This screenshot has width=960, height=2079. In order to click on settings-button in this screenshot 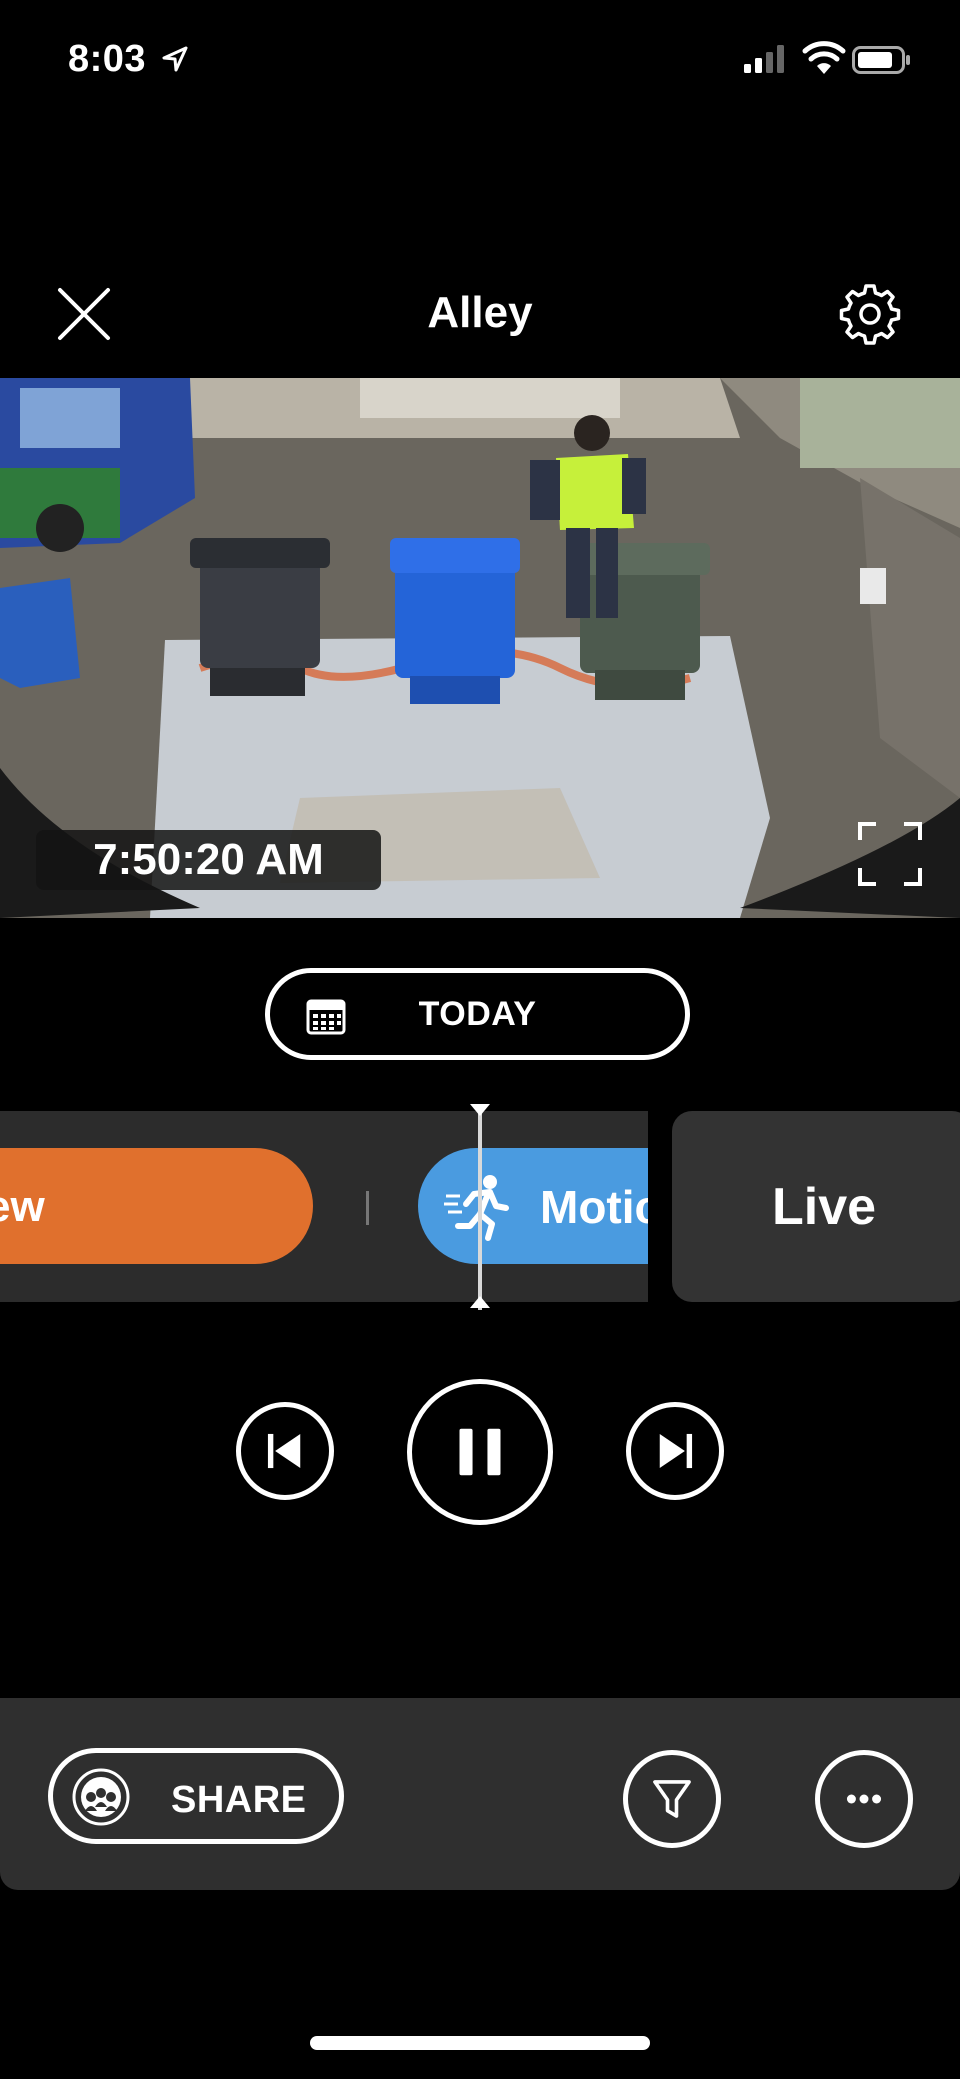, I will do `click(870, 314)`.